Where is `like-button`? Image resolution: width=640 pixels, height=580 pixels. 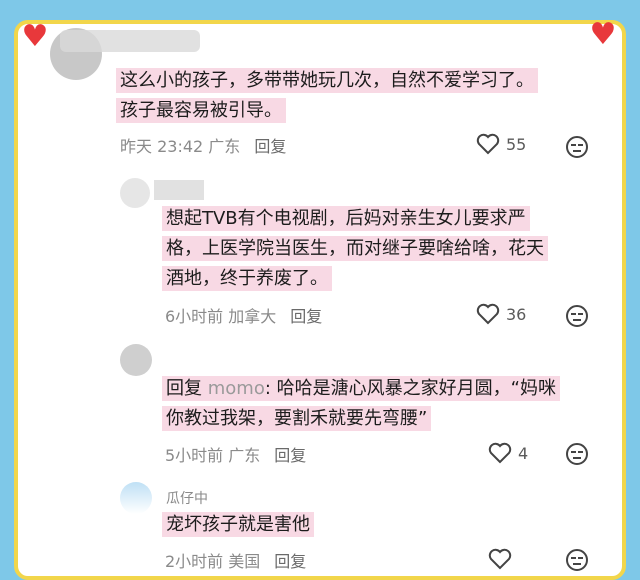
like-button is located at coordinates (500, 559).